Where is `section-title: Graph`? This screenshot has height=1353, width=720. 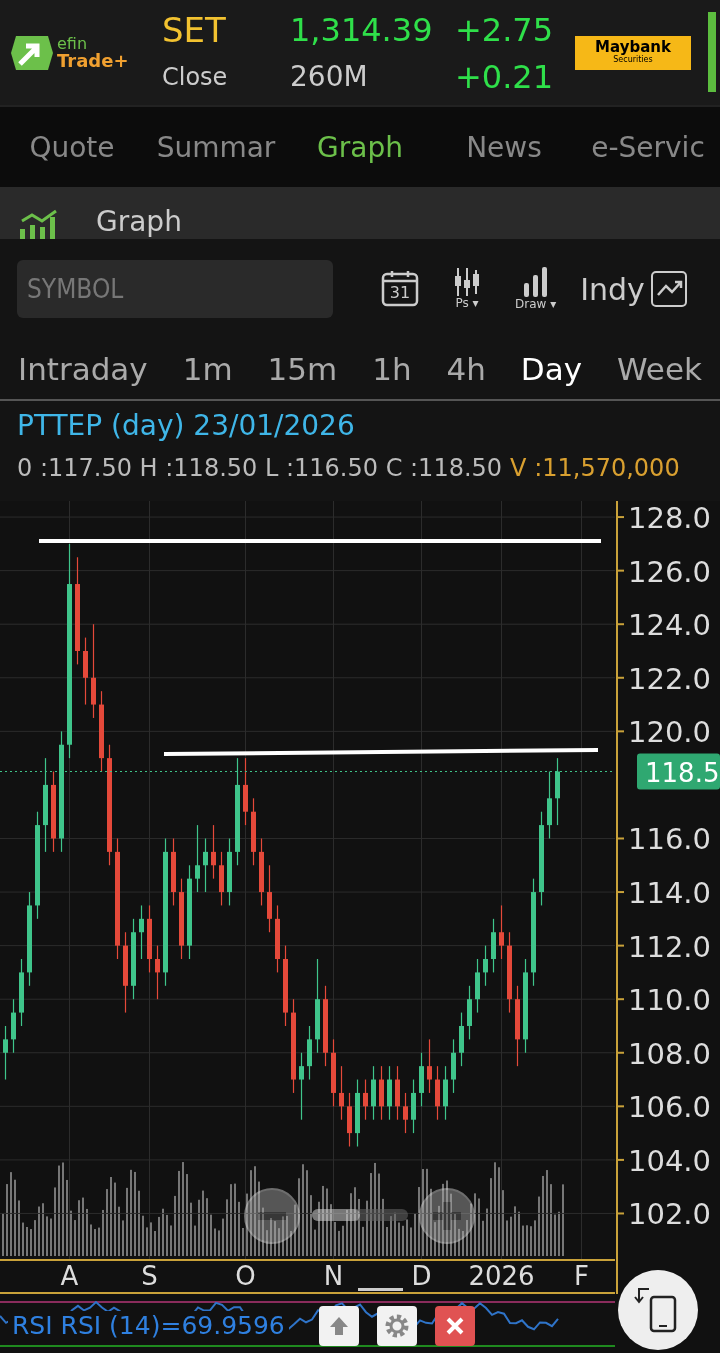
section-title: Graph is located at coordinates (139, 222).